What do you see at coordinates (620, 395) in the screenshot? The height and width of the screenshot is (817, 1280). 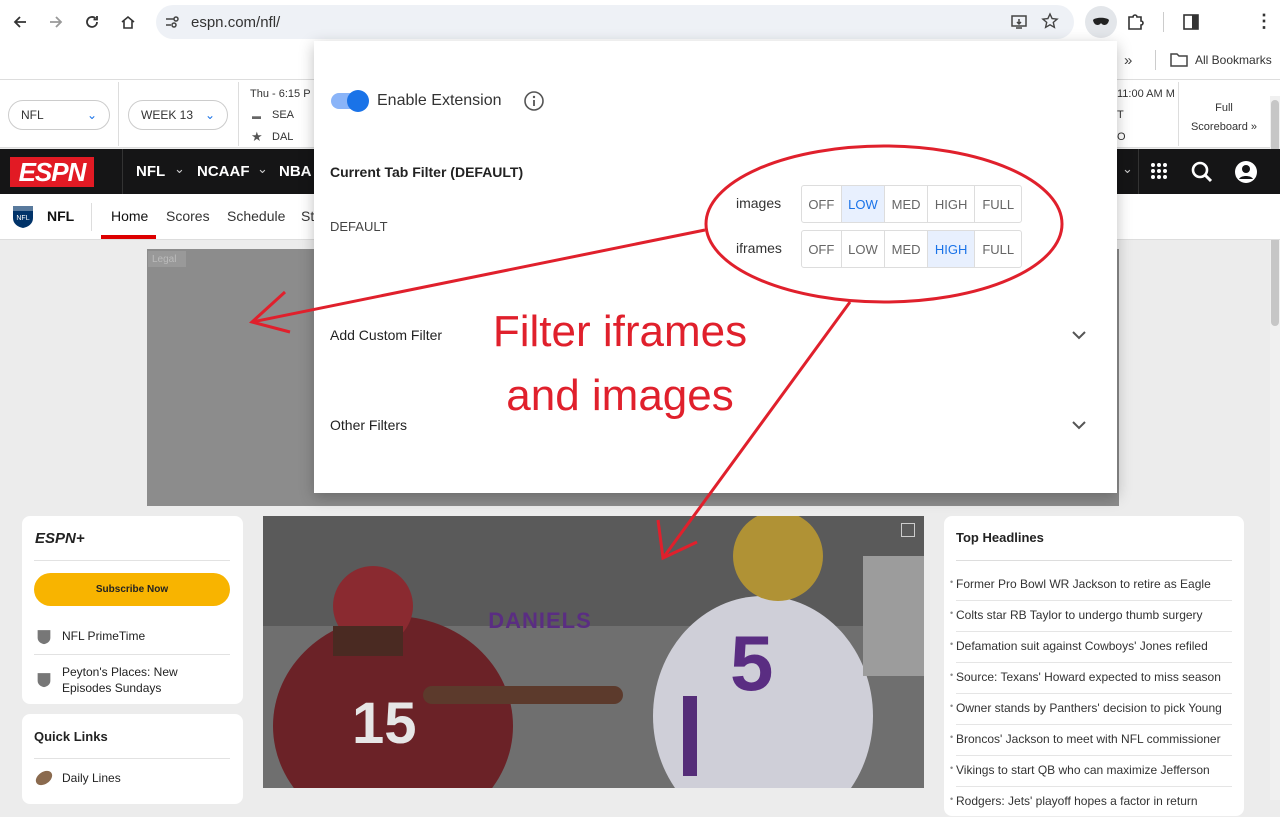 I see `annotation-line2: and images` at bounding box center [620, 395].